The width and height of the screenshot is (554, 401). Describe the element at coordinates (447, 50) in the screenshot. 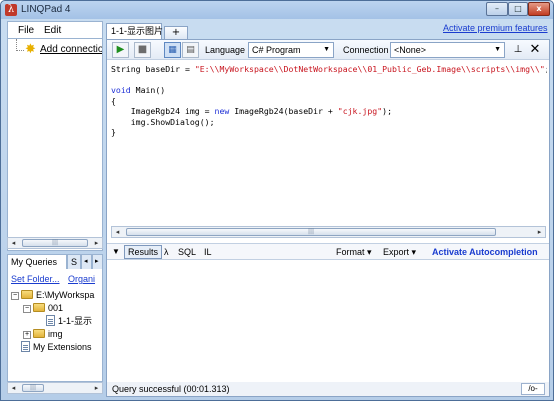

I see `connection-select: <None> ▼` at that location.